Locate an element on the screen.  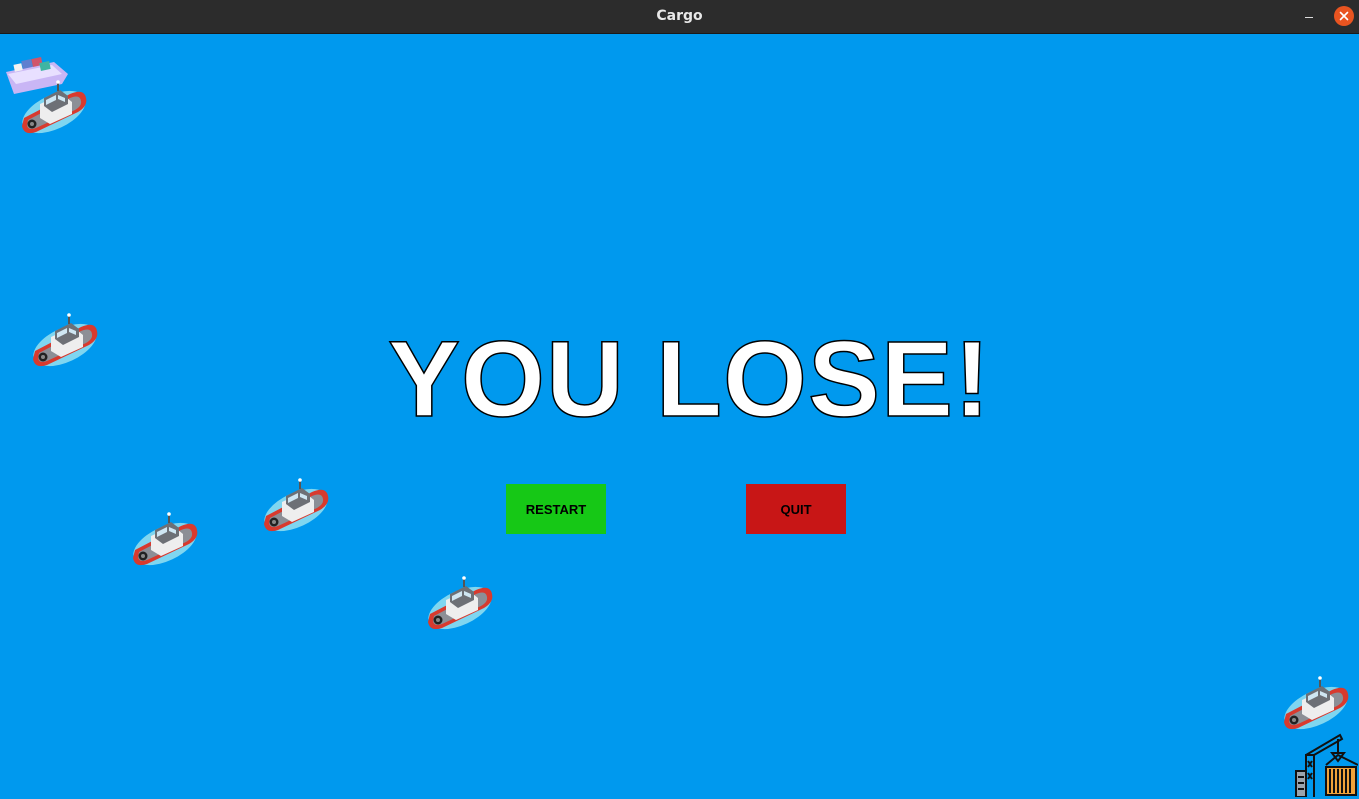
title-bar: Cargo is located at coordinates (679, 17).